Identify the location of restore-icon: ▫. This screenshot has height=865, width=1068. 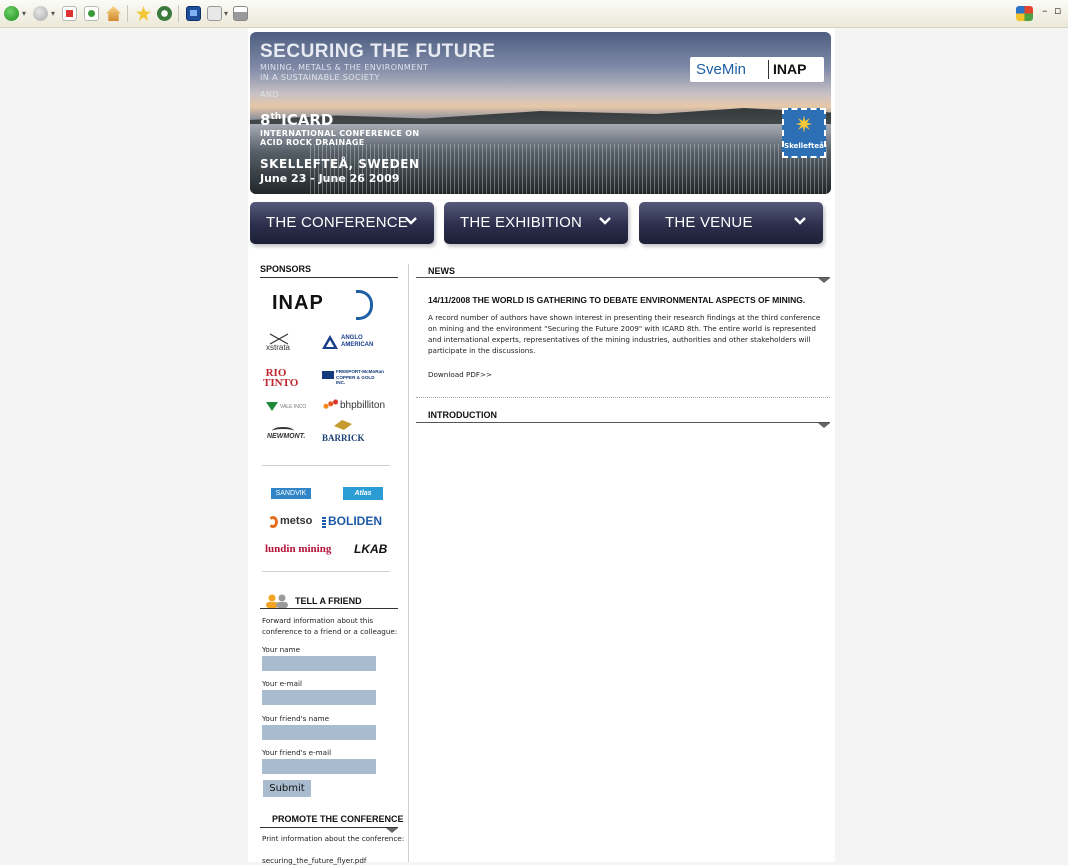
(1057, 10).